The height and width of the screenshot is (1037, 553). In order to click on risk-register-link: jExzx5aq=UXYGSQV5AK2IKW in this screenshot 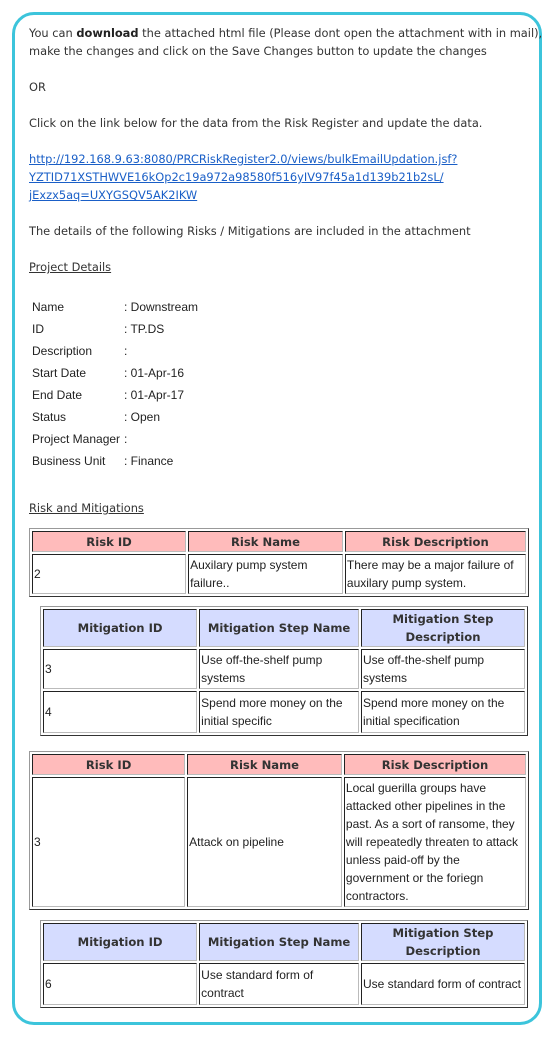, I will do `click(113, 195)`.